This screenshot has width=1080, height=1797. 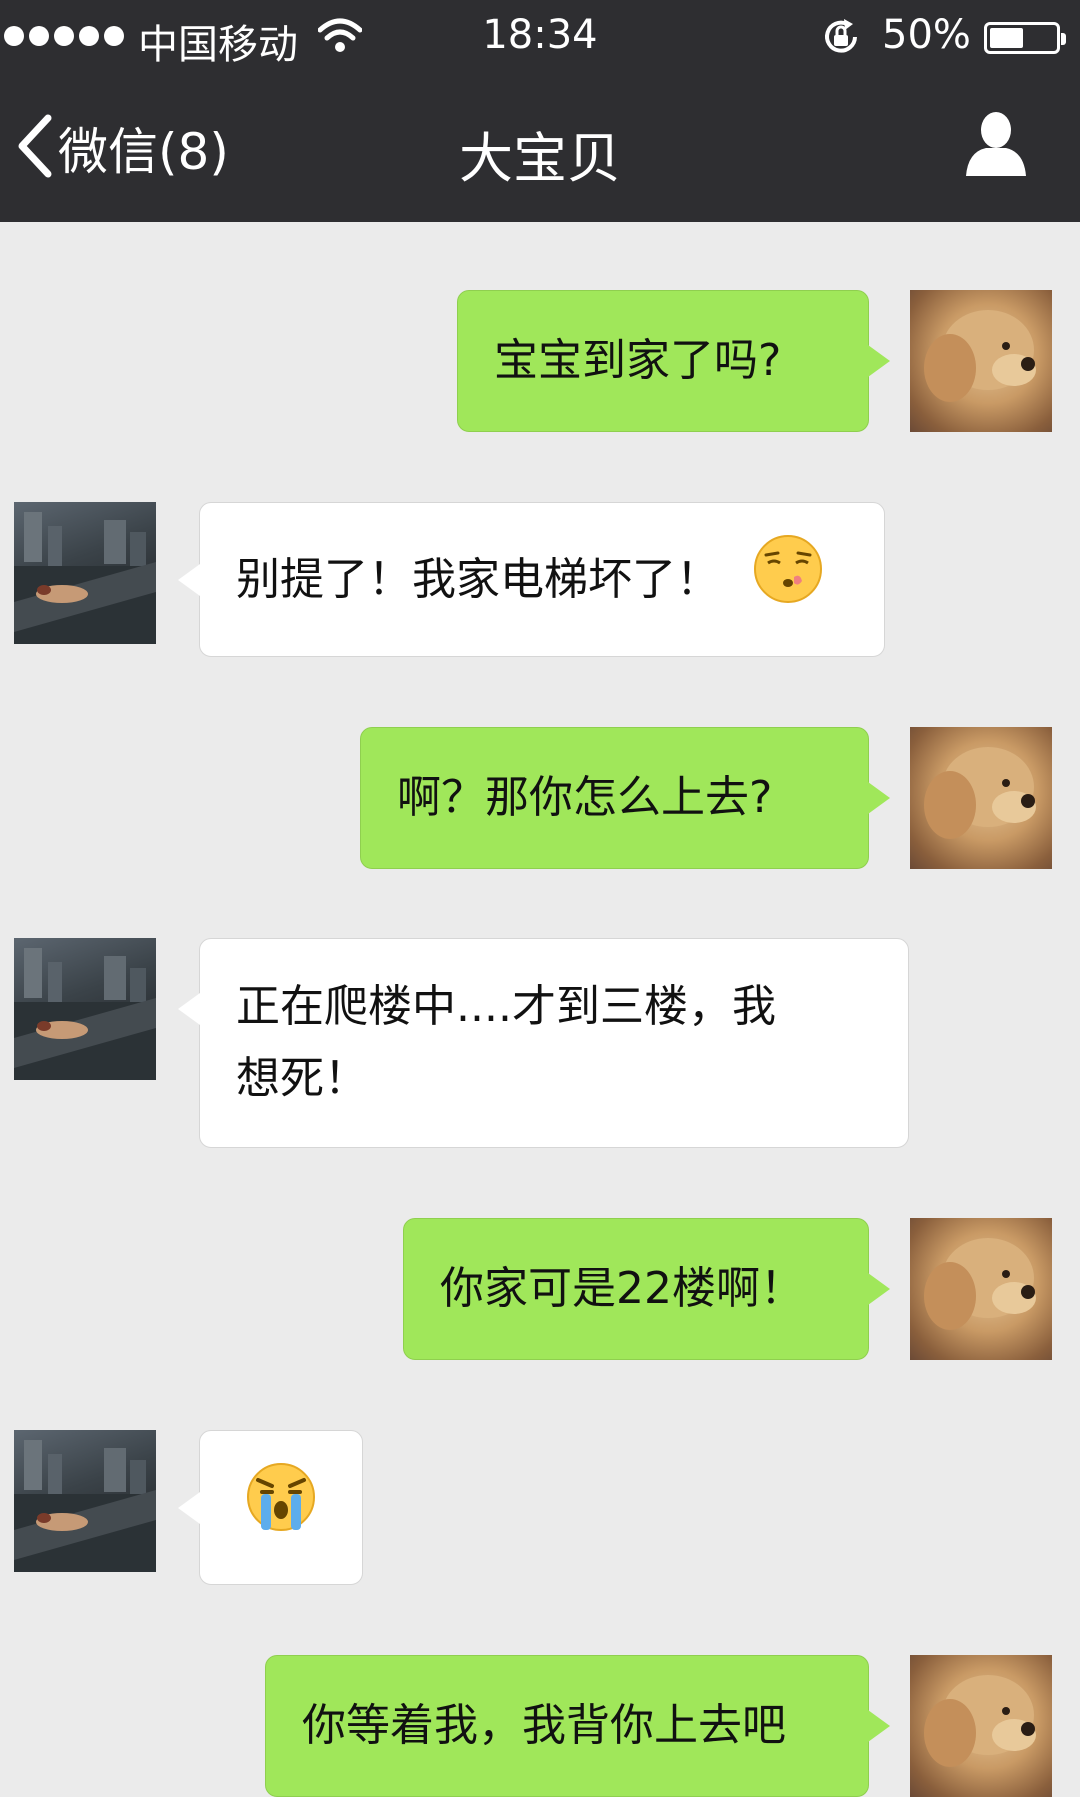 I want to click on message-bubble-incoming: 正在爬楼中....才到三楼，我 想死！, so click(x=543, y=1043).